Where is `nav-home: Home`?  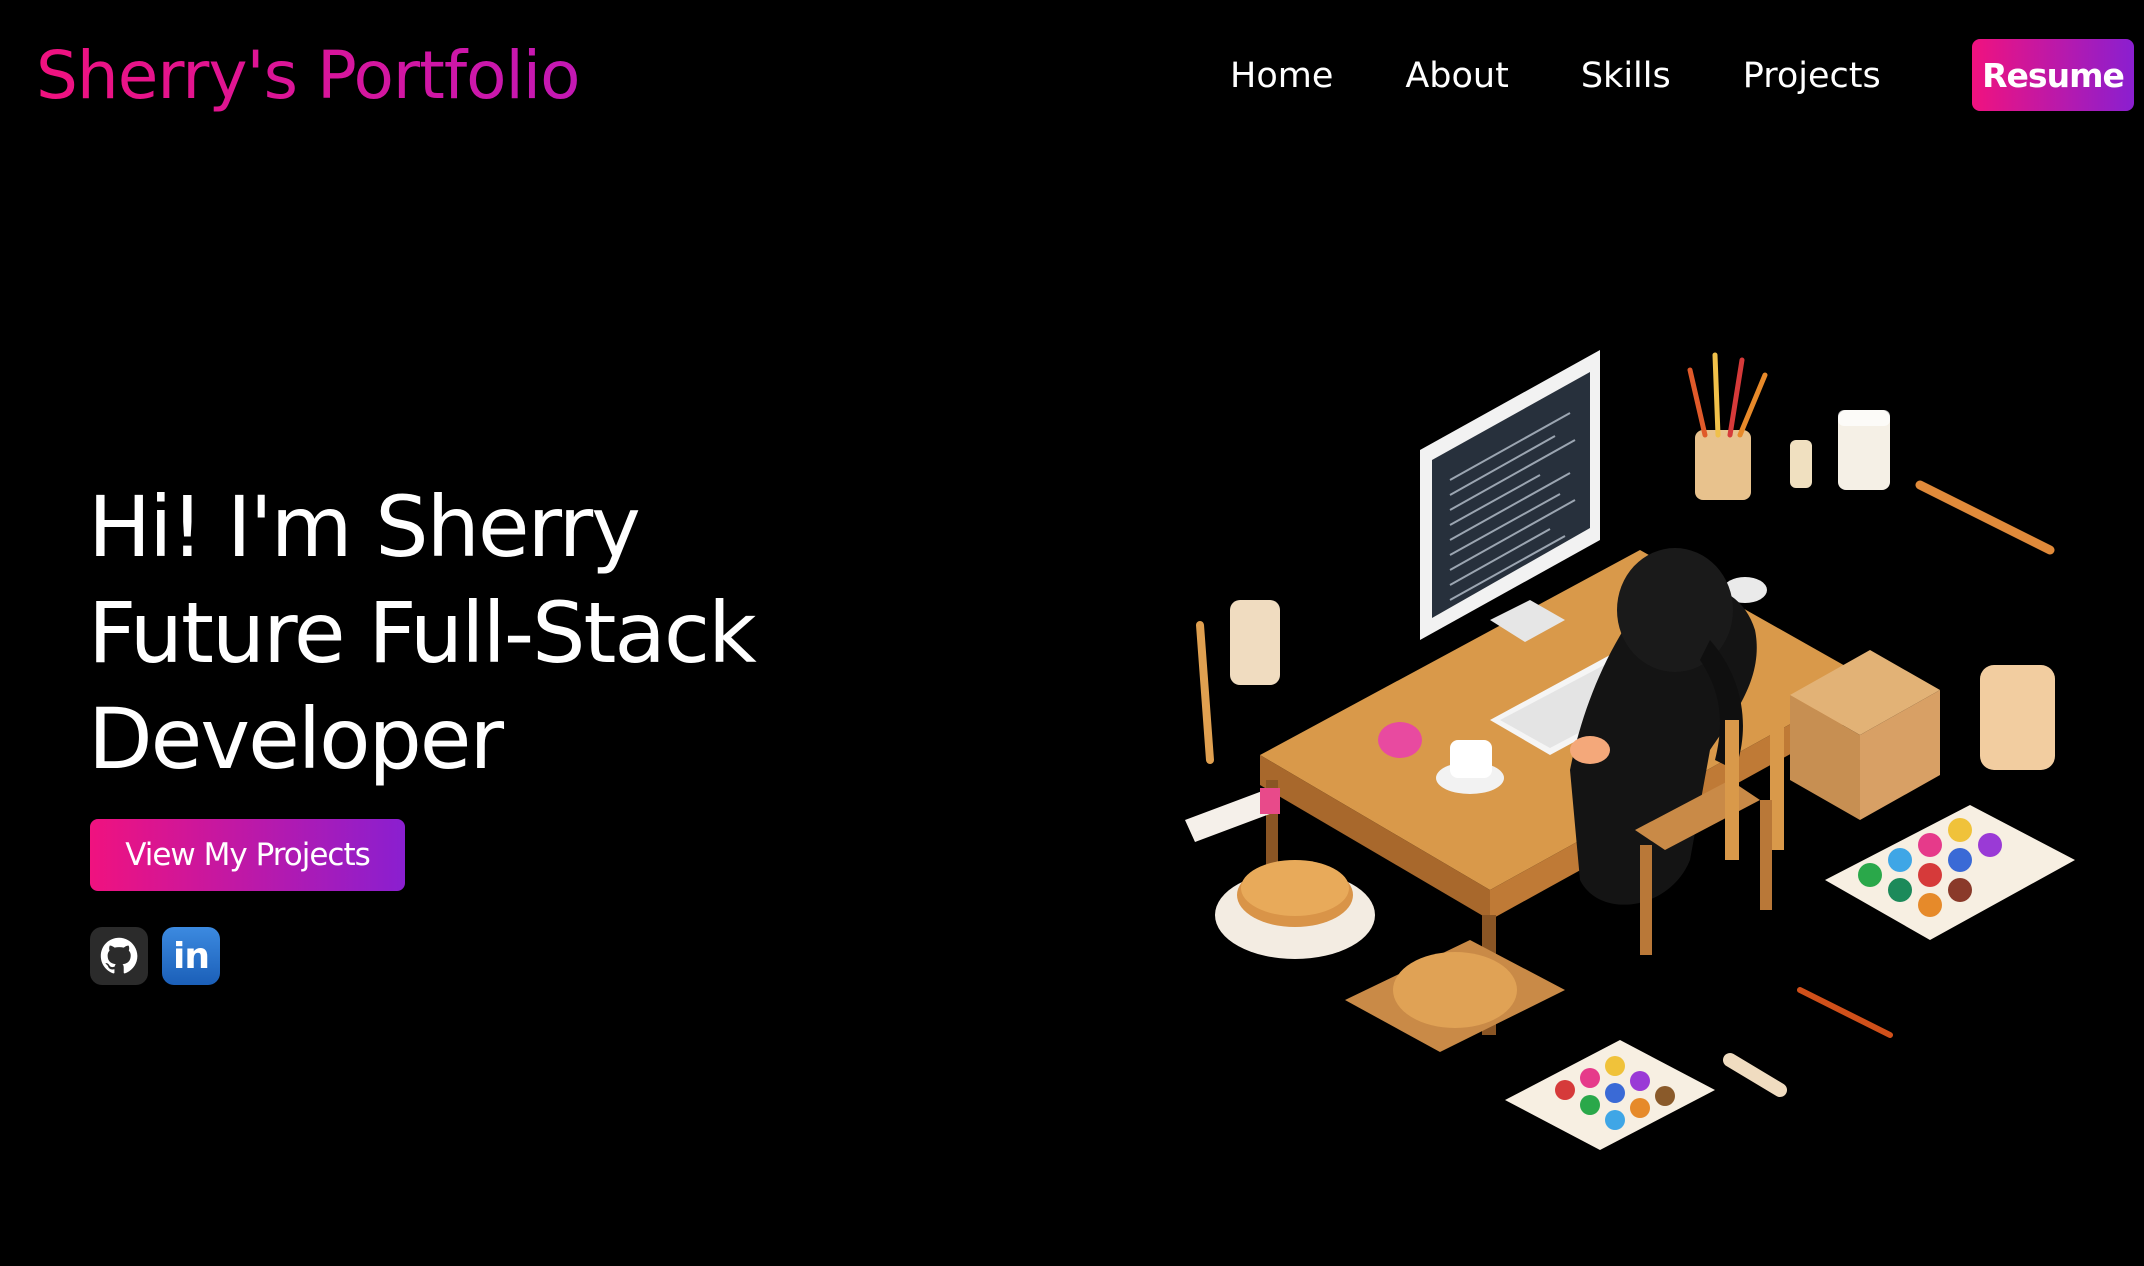
nav-home: Home is located at coordinates (1281, 76).